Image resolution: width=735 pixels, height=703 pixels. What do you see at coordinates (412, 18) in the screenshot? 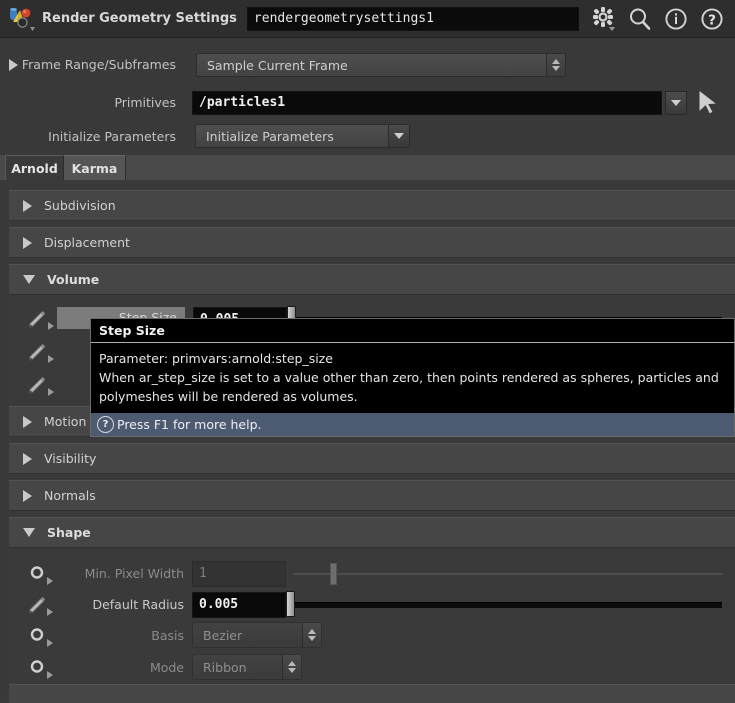
I see `node-name-input: rendergeometrysettings1` at bounding box center [412, 18].